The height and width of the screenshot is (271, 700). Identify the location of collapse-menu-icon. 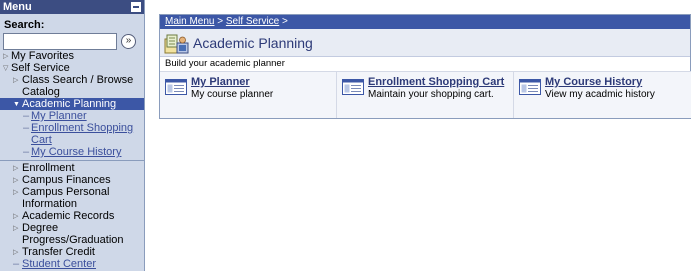
(136, 7).